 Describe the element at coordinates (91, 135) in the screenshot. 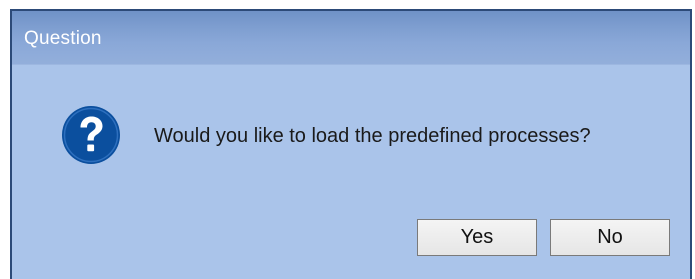

I see `question-icon` at that location.